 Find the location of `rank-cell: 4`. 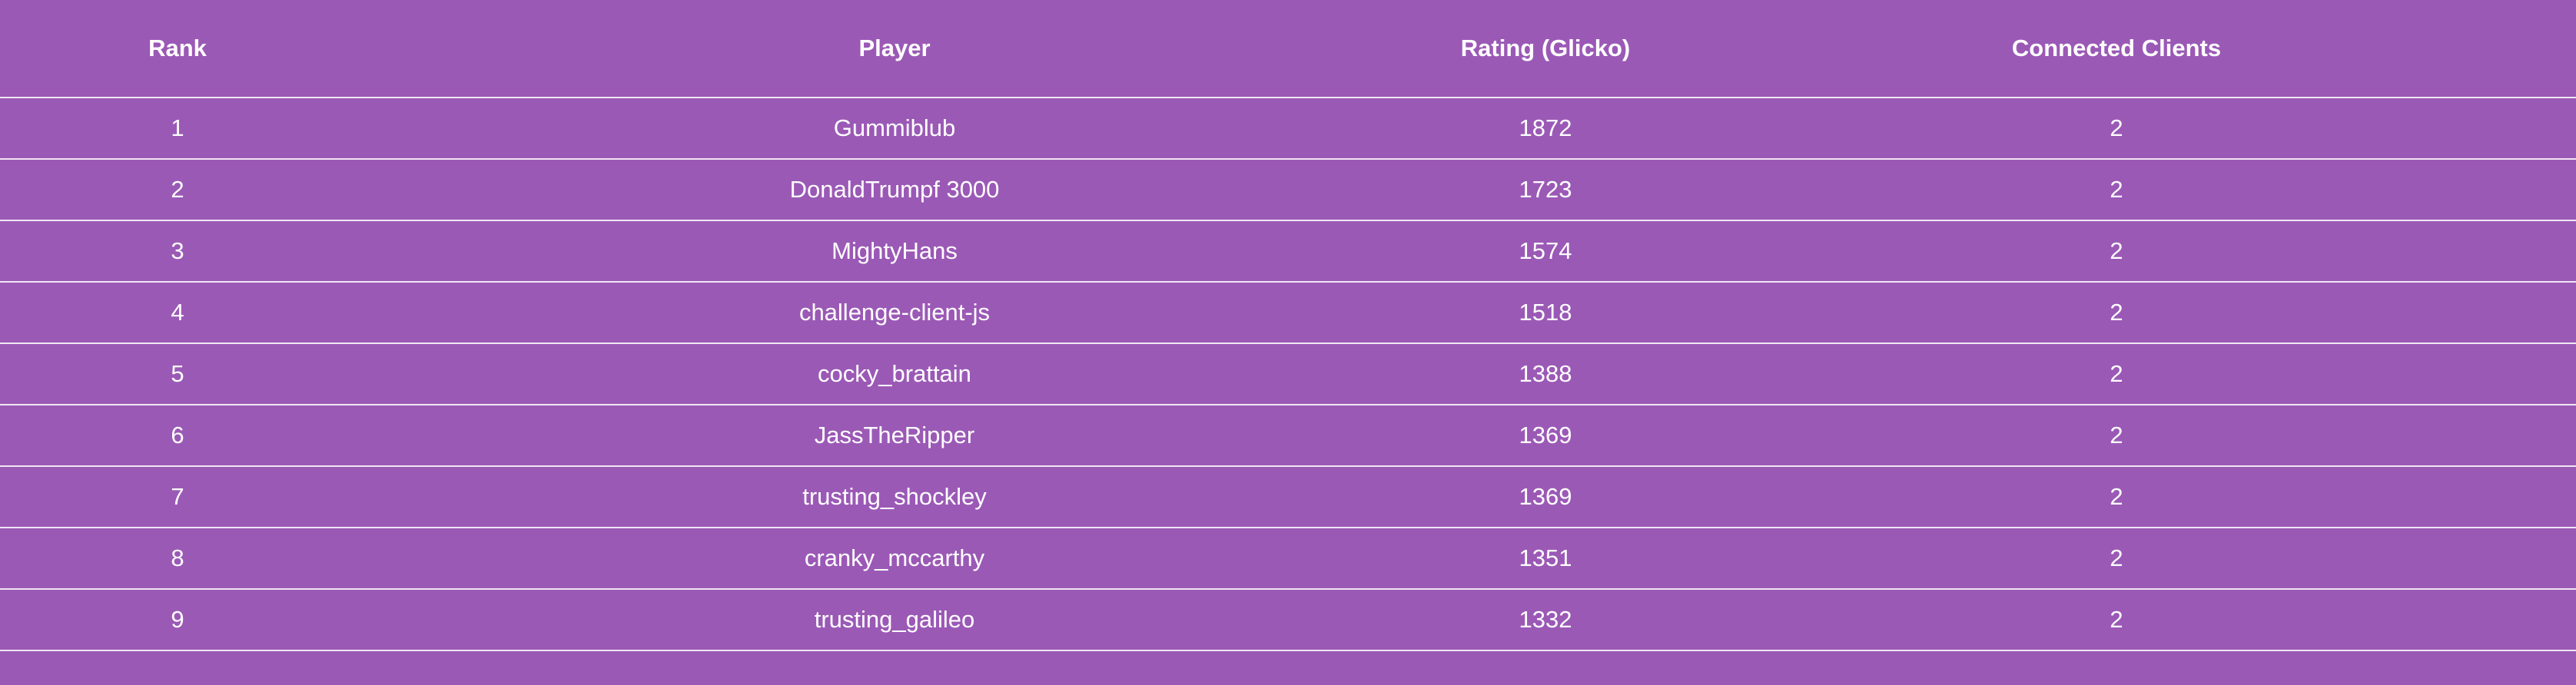

rank-cell: 4 is located at coordinates (177, 313).